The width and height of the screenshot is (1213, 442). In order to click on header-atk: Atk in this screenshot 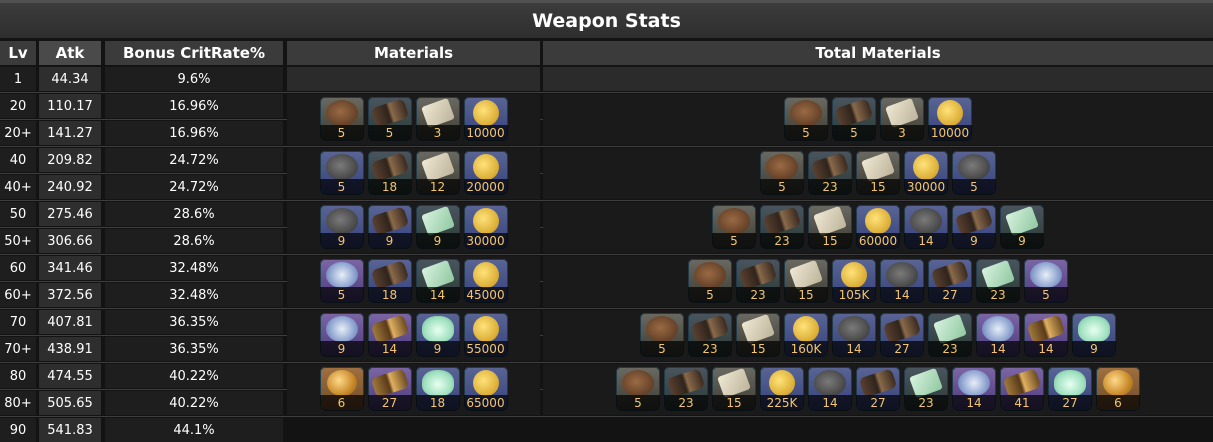, I will do `click(70, 53)`.